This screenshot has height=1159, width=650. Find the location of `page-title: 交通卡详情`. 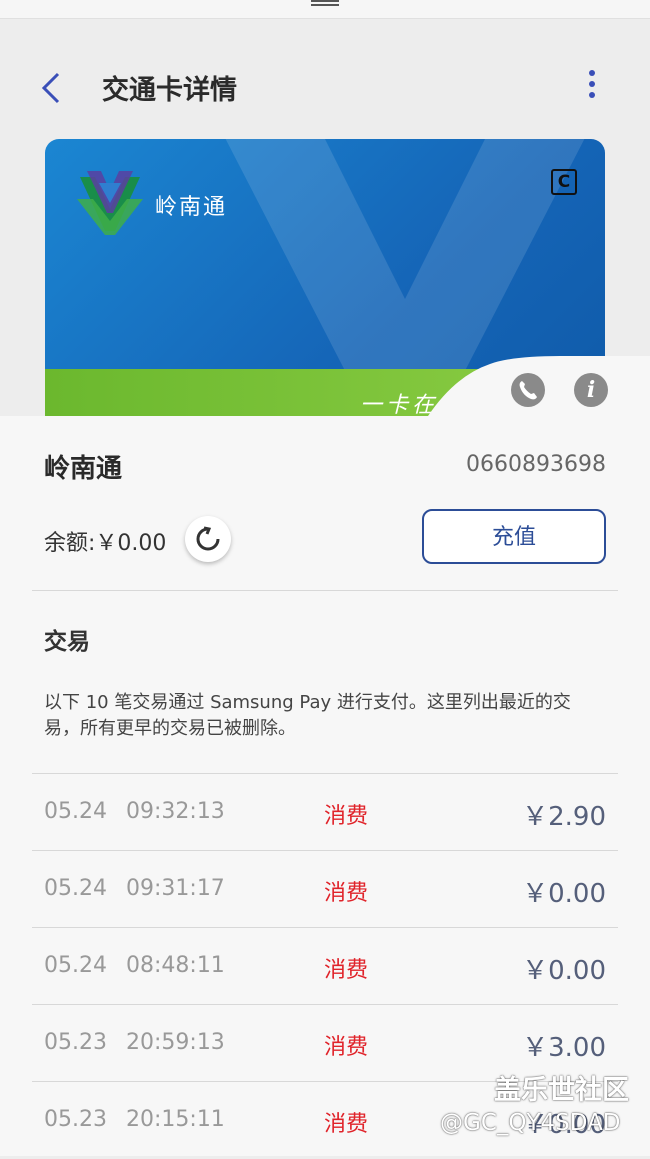

page-title: 交通卡详情 is located at coordinates (169, 90).